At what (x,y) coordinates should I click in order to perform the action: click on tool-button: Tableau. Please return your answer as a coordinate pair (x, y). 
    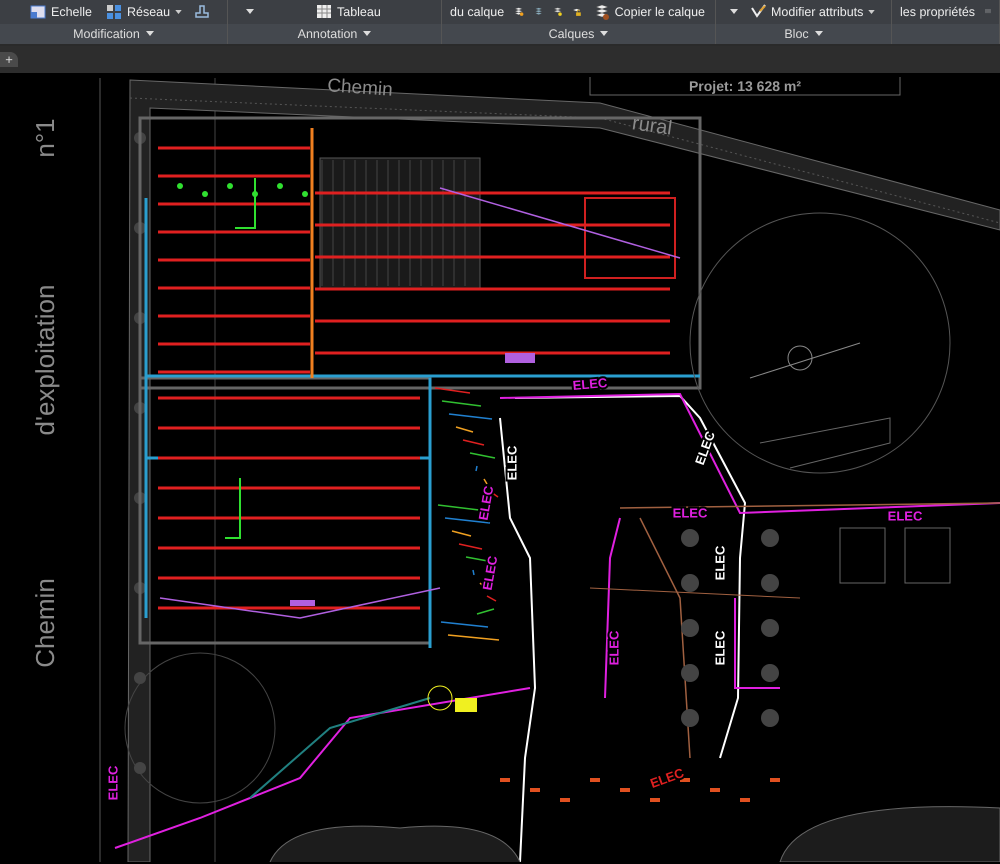
    Looking at the image, I should click on (348, 12).